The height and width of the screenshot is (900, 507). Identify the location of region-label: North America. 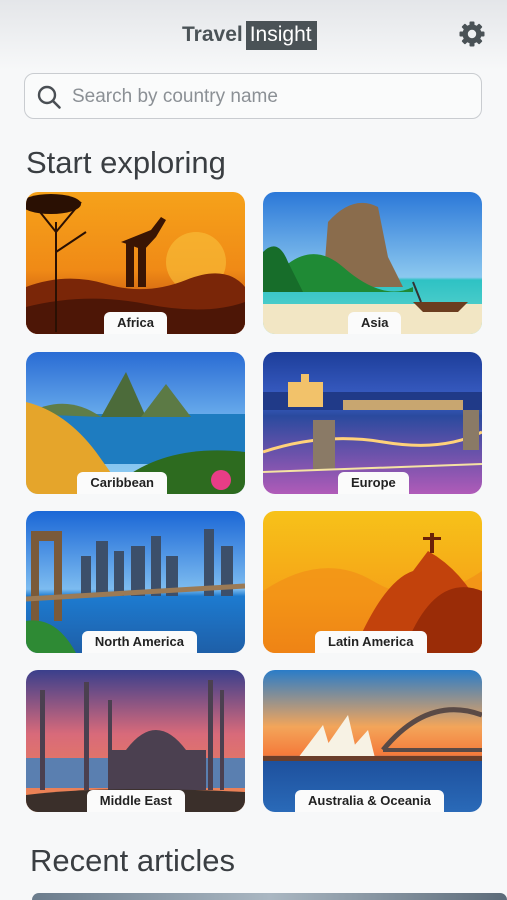
(139, 642).